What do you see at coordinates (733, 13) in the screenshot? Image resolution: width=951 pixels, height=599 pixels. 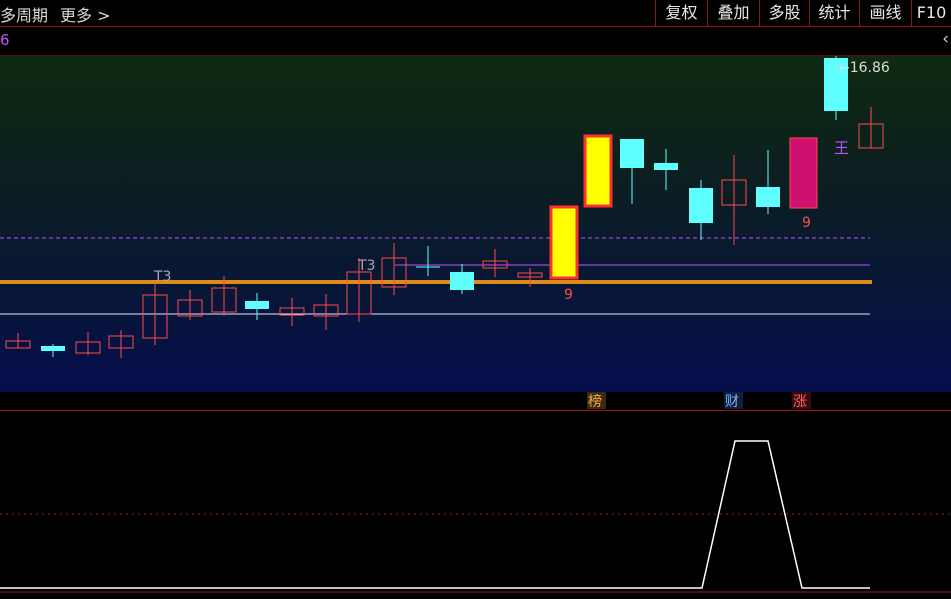 I see `overlay-button: 叠加` at bounding box center [733, 13].